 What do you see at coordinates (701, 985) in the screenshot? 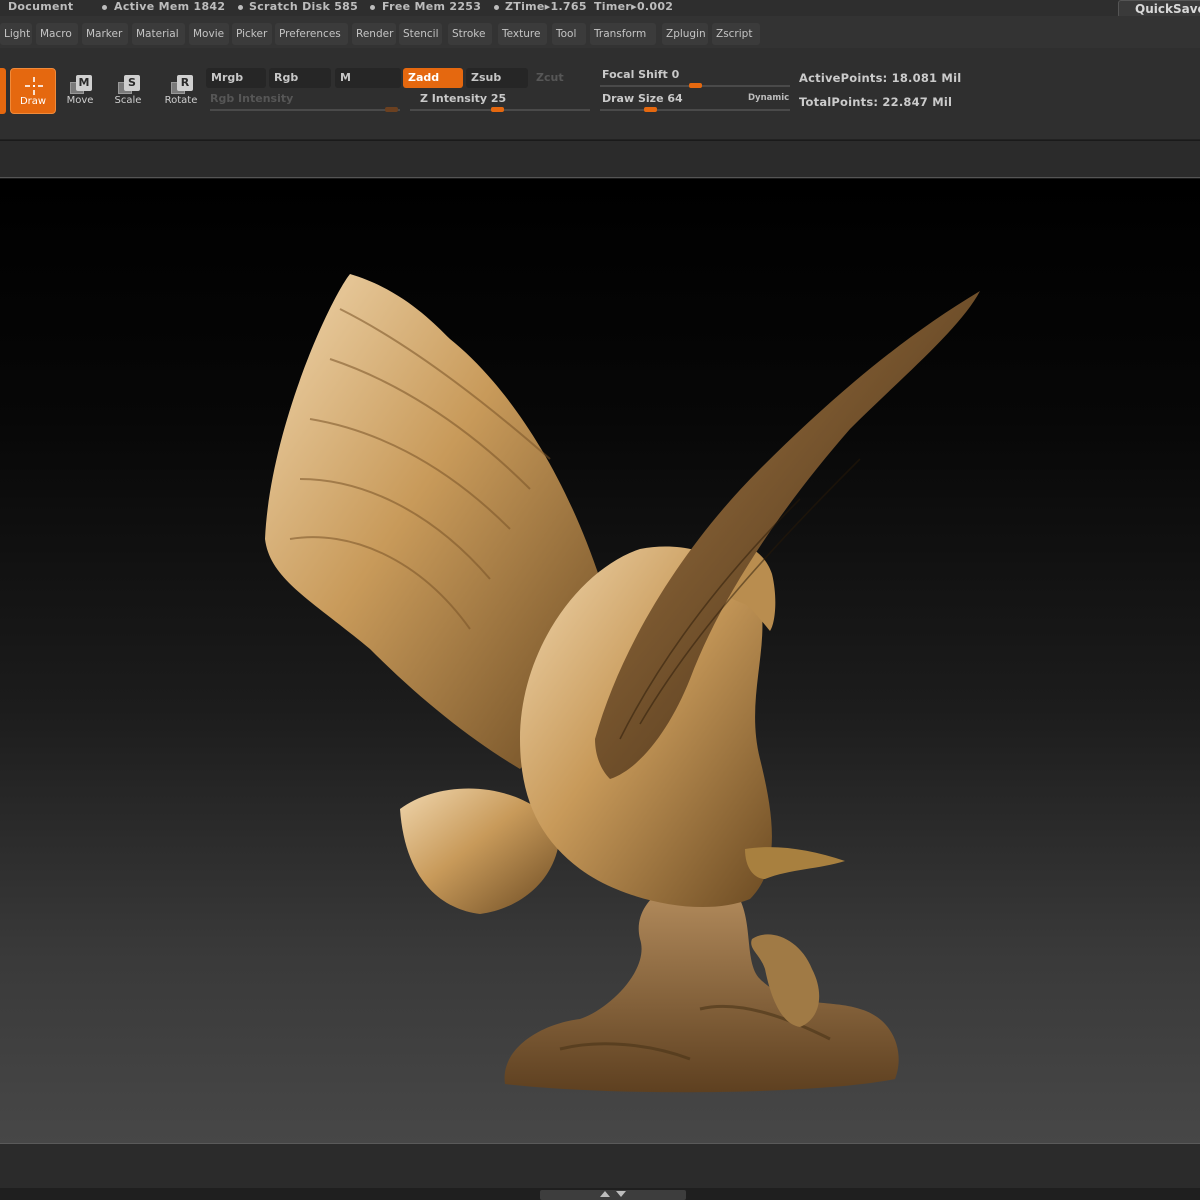
I see `rock-base` at bounding box center [701, 985].